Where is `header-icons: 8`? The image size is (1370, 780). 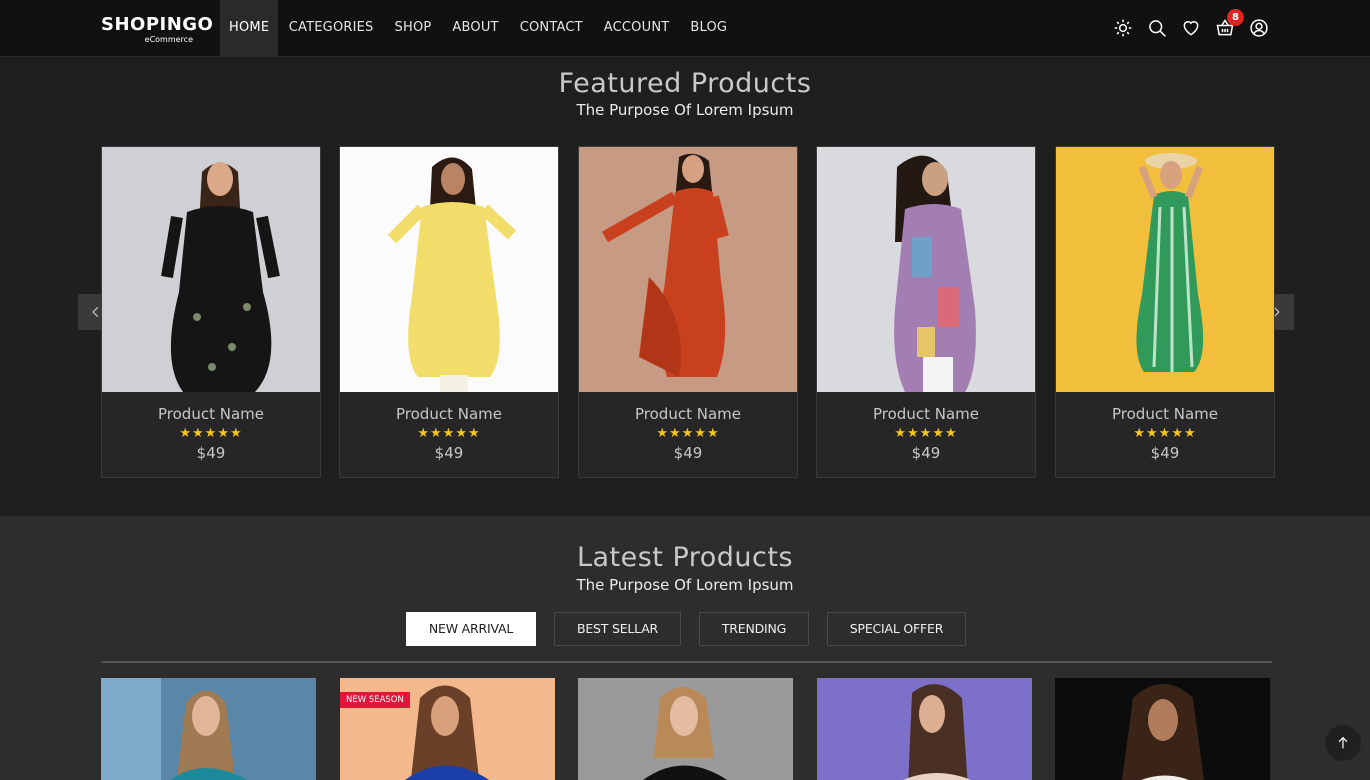
header-icons: 8 is located at coordinates (1191, 25).